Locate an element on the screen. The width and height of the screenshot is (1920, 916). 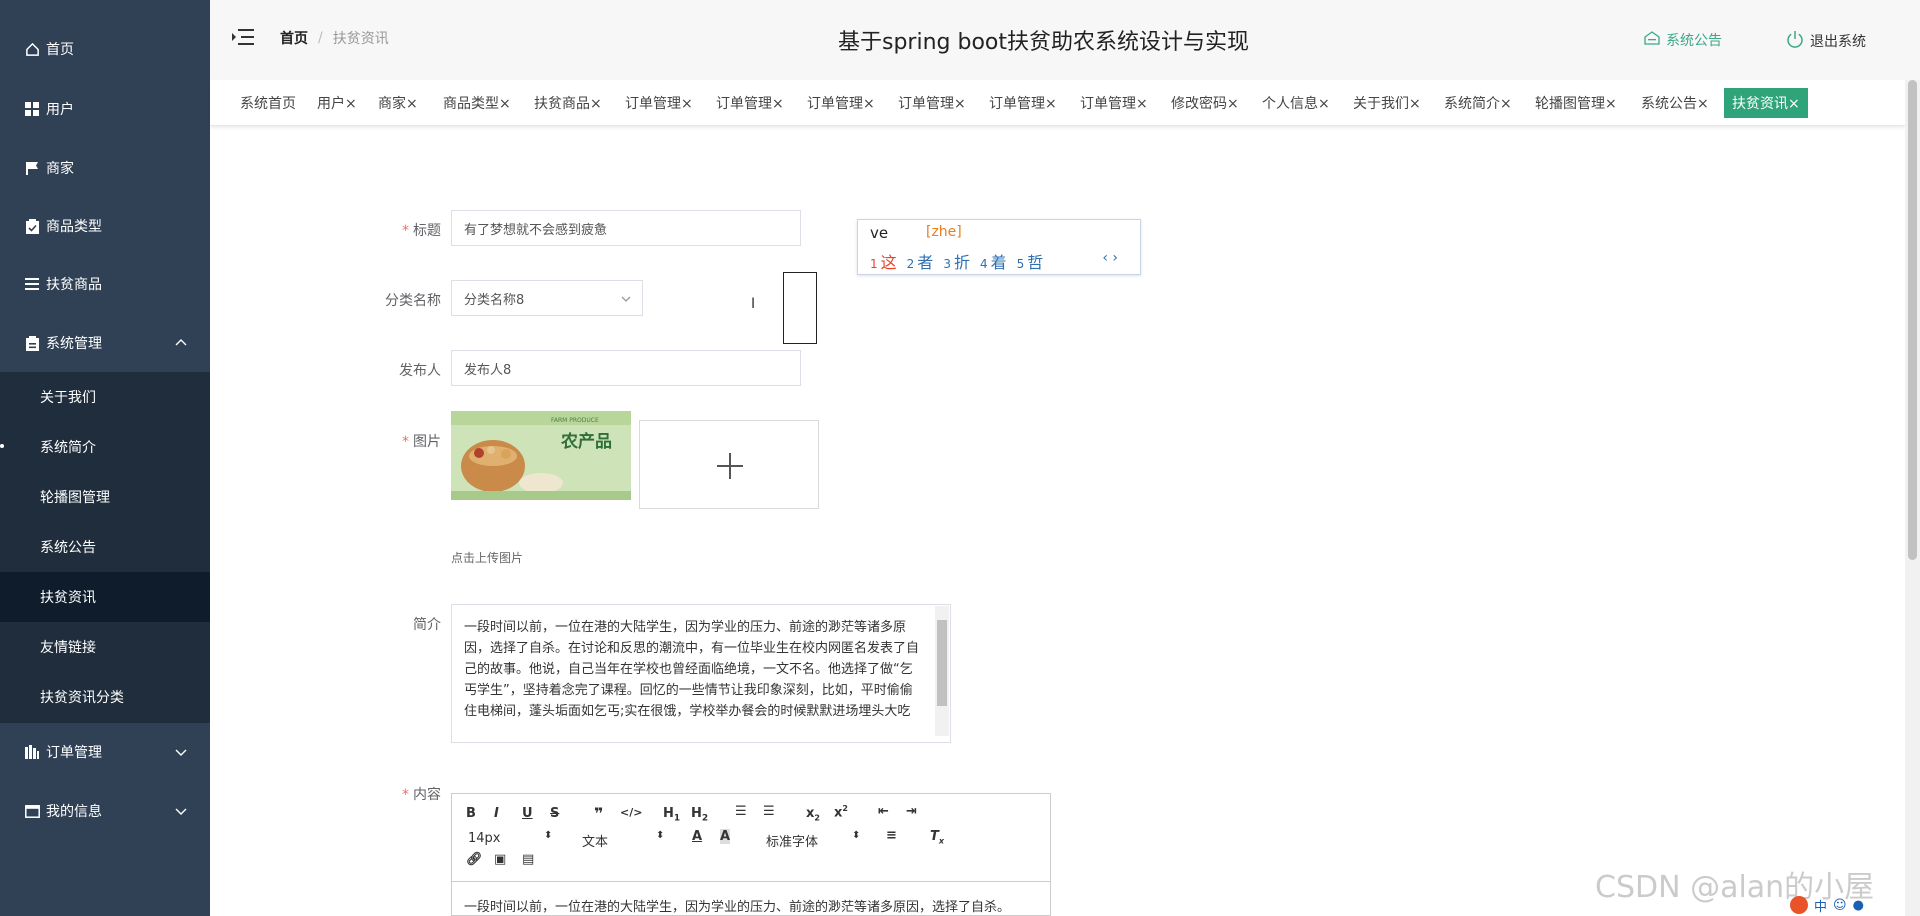
title-input: 有了梦想就不会感到疲惫 is located at coordinates (626, 228).